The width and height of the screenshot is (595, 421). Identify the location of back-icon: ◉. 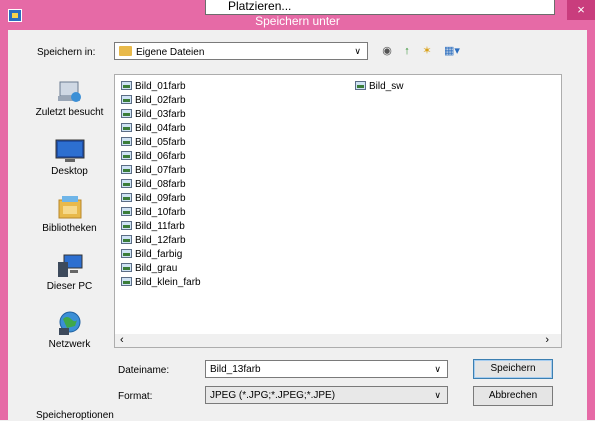
(387, 51).